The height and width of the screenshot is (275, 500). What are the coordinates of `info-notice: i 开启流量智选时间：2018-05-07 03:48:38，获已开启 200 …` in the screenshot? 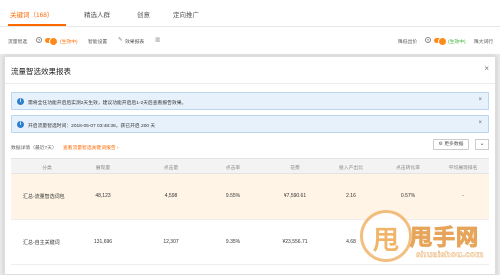 It's located at (250, 124).